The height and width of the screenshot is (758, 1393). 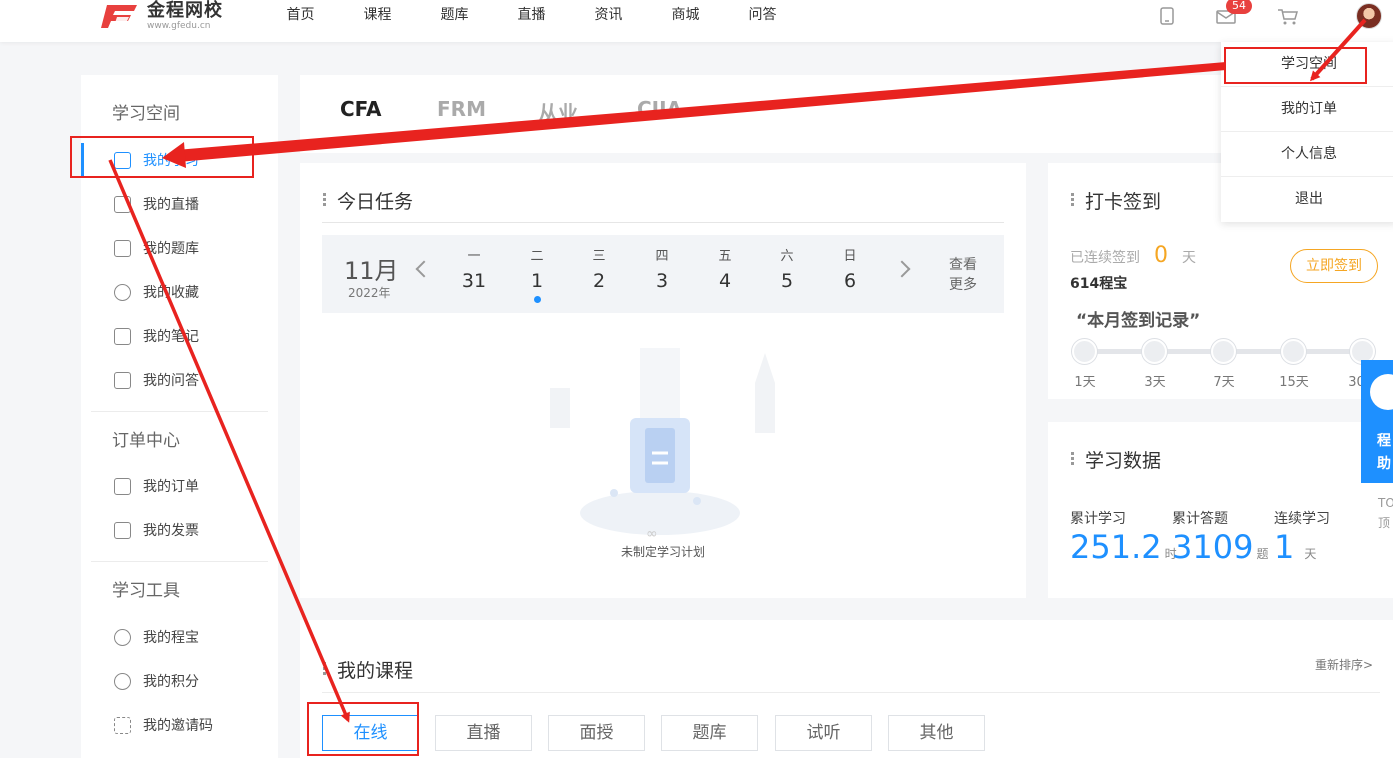 What do you see at coordinates (171, 638) in the screenshot?
I see `sidebar-item-label: 我的程宝` at bounding box center [171, 638].